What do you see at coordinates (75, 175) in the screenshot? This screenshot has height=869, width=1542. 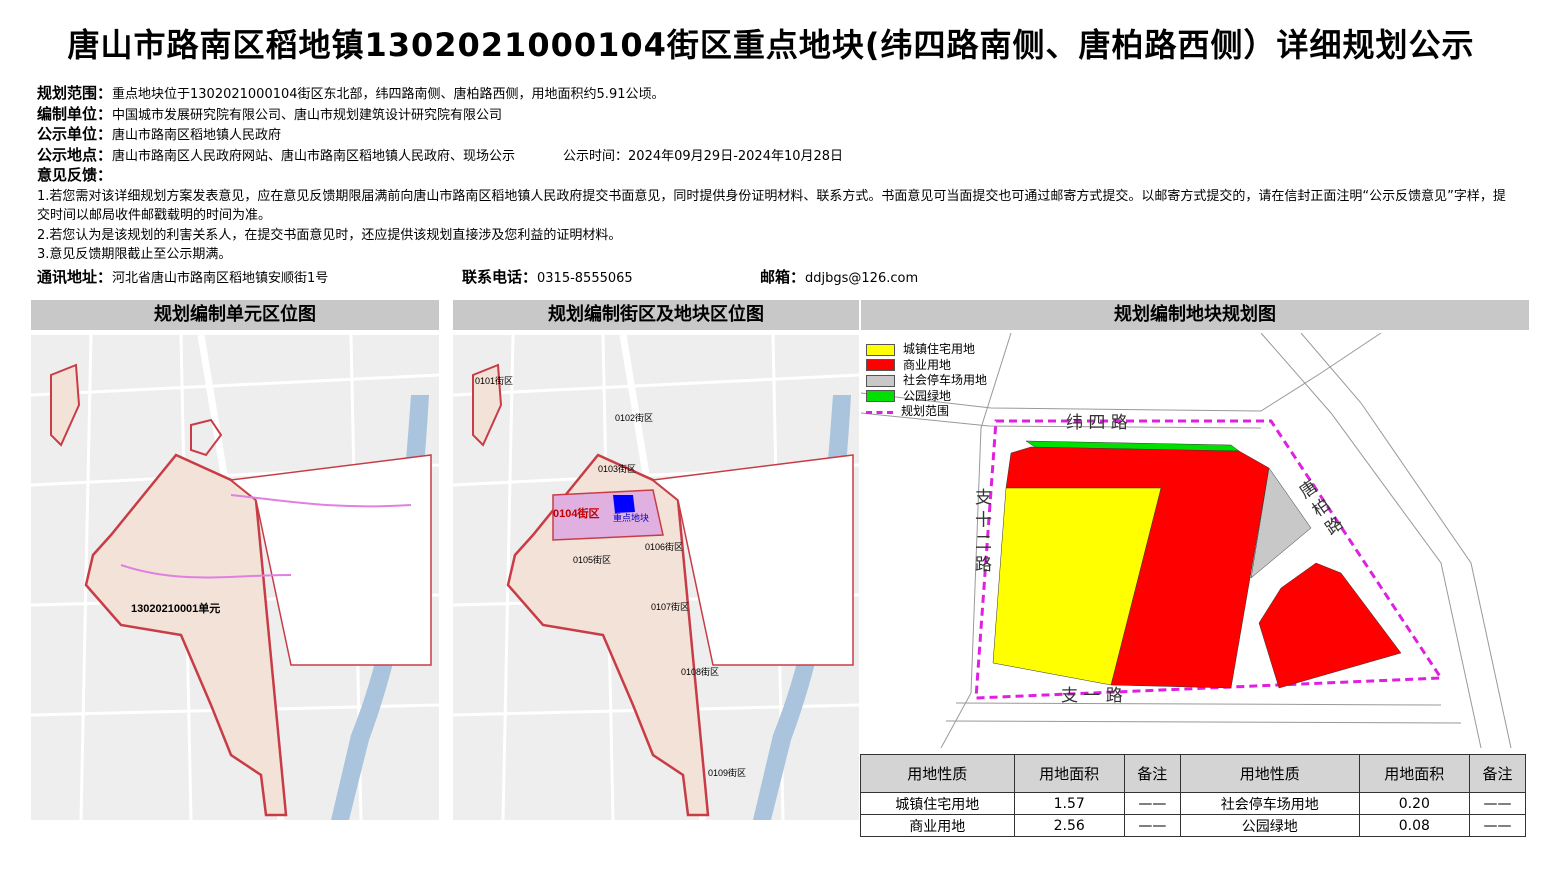 I see `feedback-label: 意见反馈：` at bounding box center [75, 175].